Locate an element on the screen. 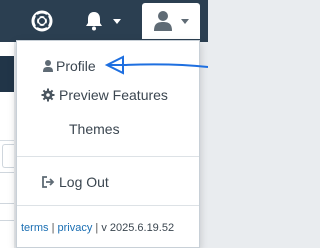  top-nav-bar is located at coordinates (104, 21).